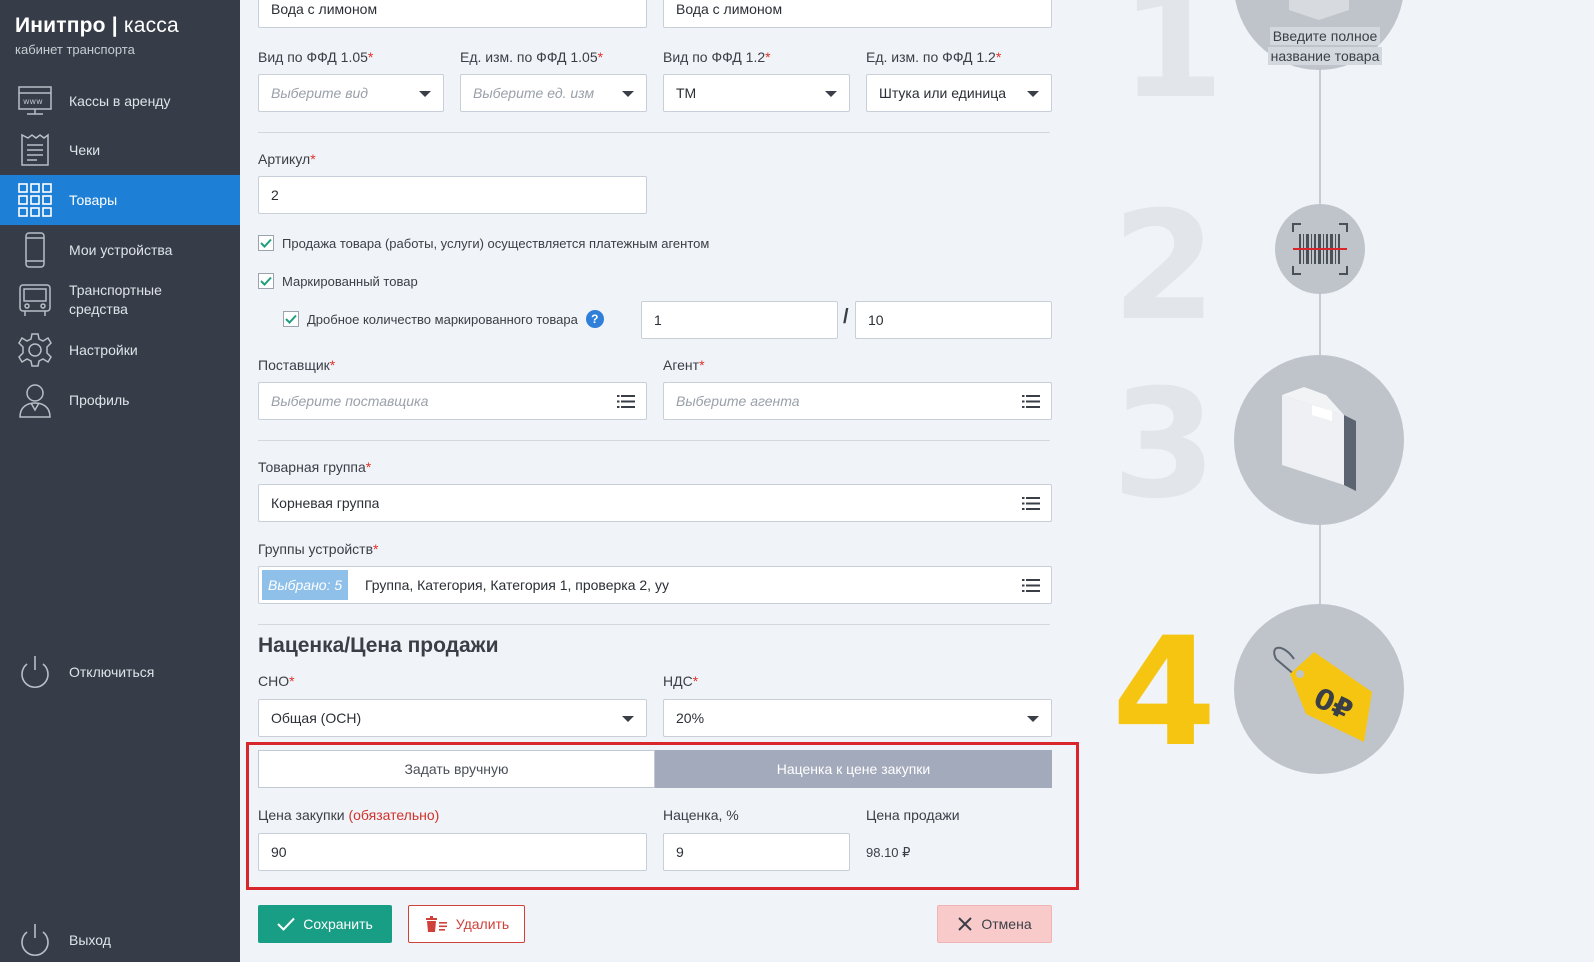 The image size is (1594, 962). I want to click on sidebar-item-profile: Профиль, so click(120, 400).